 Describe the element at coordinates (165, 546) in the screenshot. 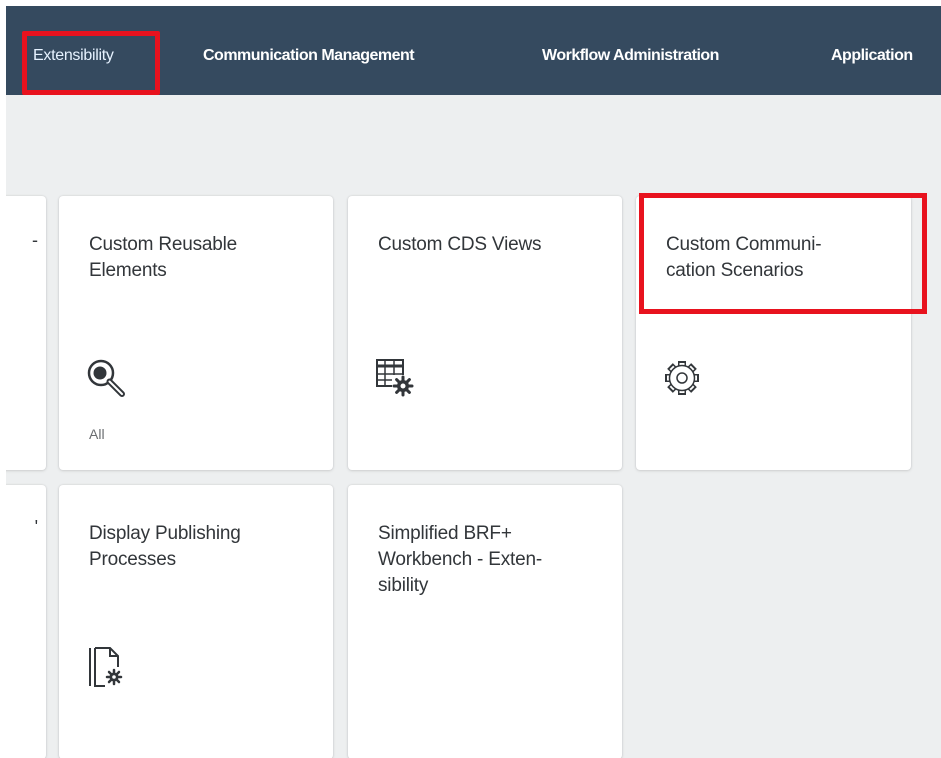

I see `tile-title: Display Publishing Processes` at that location.